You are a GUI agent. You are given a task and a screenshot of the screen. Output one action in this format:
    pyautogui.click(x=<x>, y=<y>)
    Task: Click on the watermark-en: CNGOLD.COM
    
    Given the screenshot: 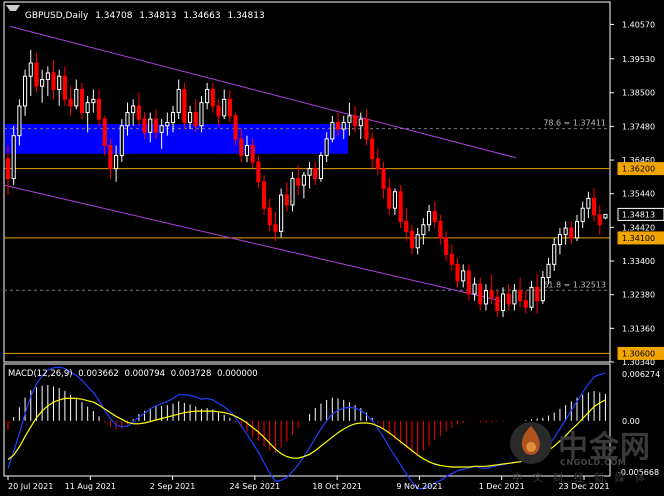 What is the action you would take?
    pyautogui.click(x=593, y=462)
    